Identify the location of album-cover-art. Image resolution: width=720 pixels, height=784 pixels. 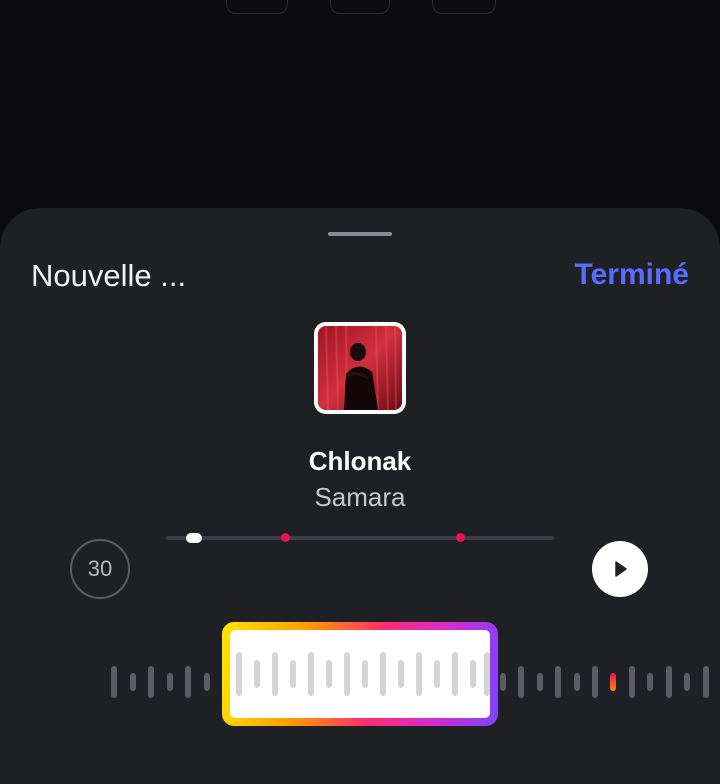
(360, 368).